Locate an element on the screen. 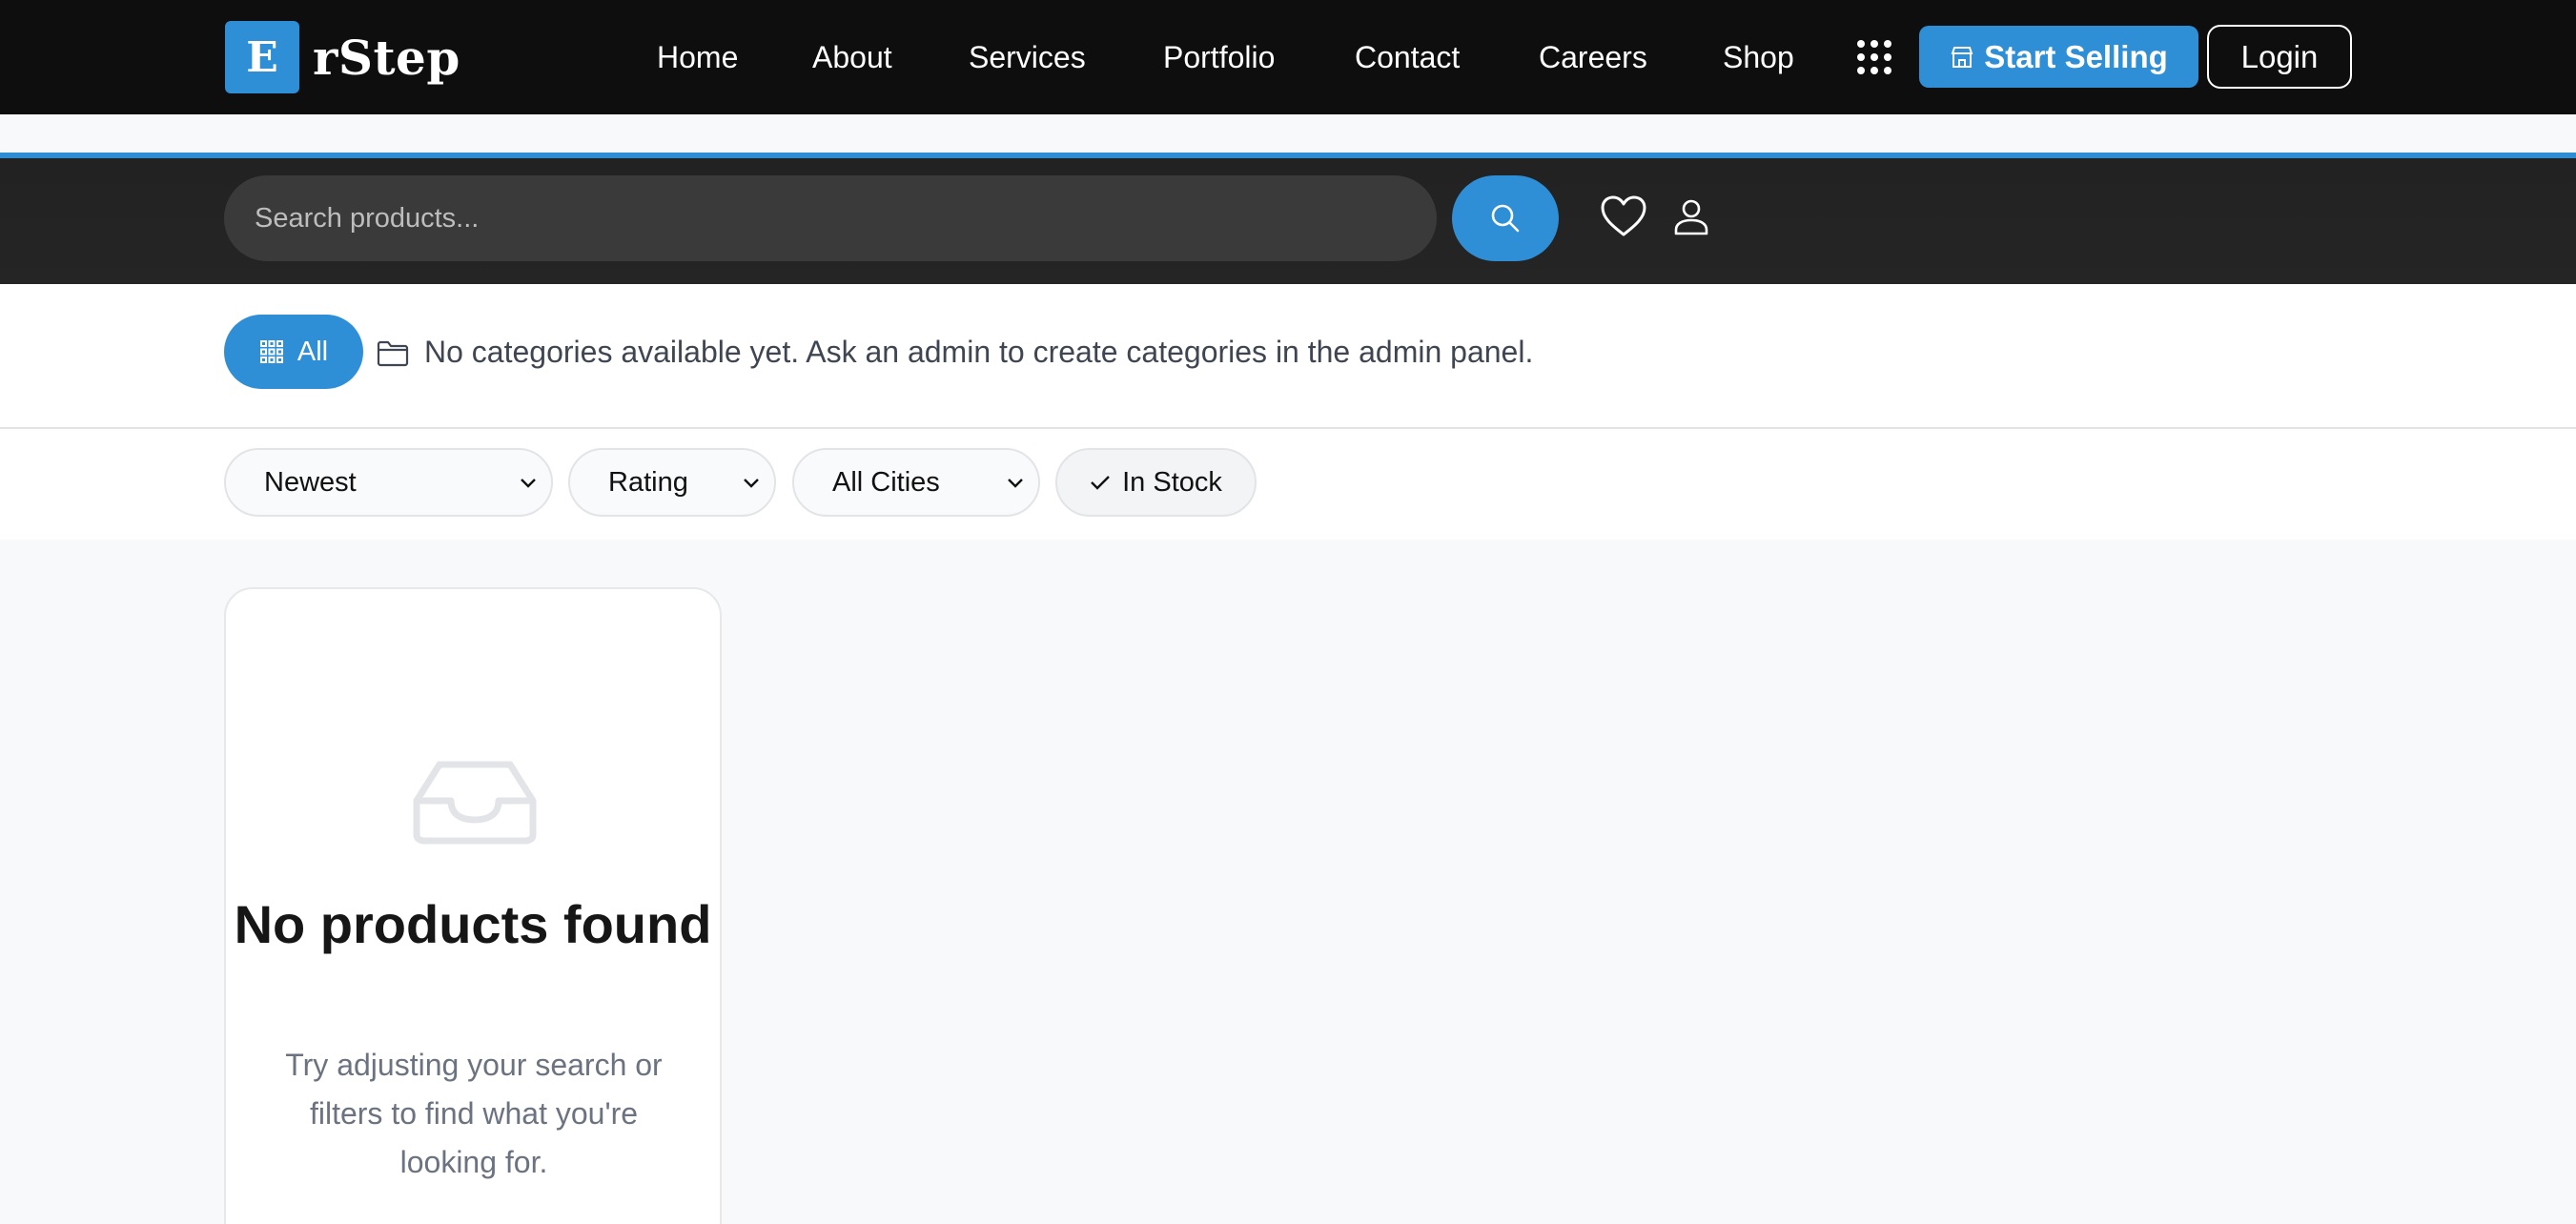 The height and width of the screenshot is (1224, 2576). city-select-value: All Cities is located at coordinates (886, 482).